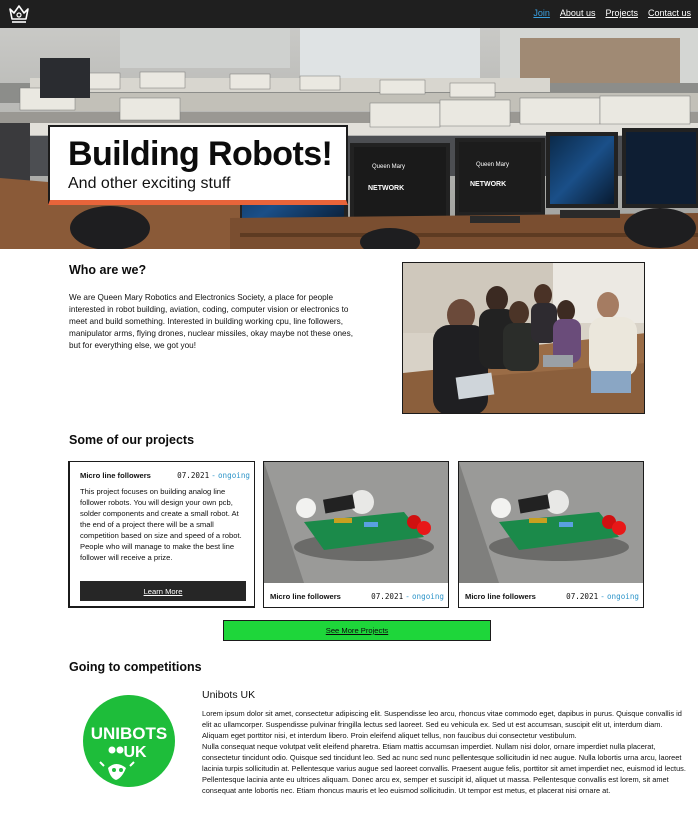 This screenshot has height=837, width=698. Describe the element at coordinates (492, 165) in the screenshot. I see `monitor-label-4: Queen Mary` at that location.